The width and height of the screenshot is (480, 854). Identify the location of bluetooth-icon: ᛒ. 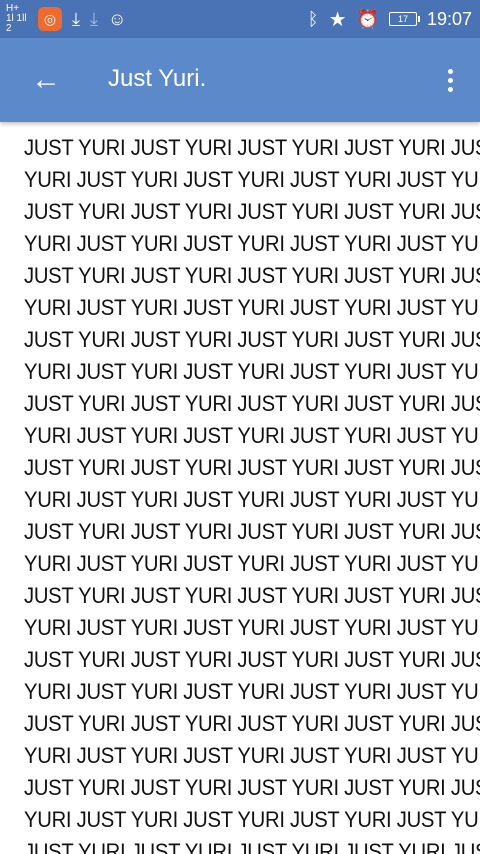
(313, 18).